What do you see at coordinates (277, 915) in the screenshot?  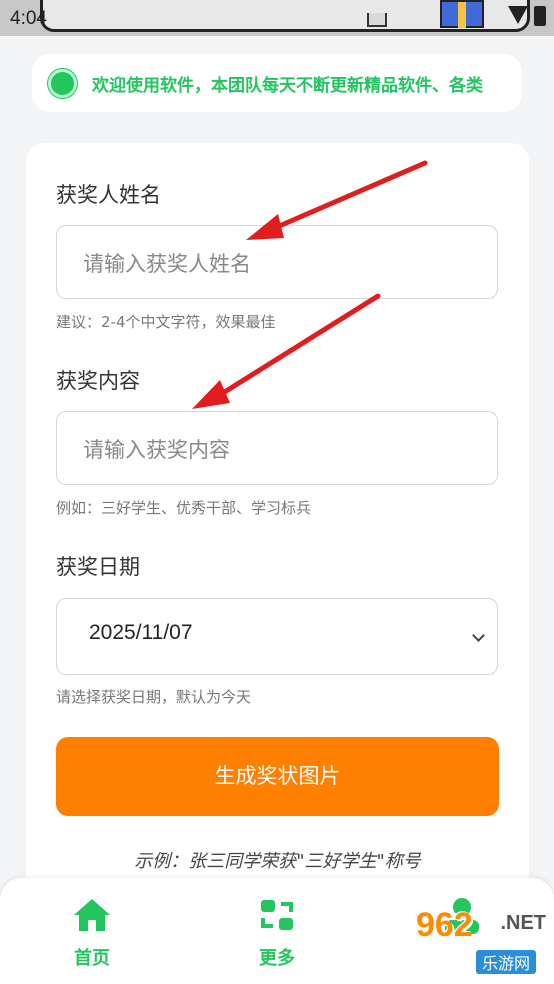 I see `refresh-icon` at bounding box center [277, 915].